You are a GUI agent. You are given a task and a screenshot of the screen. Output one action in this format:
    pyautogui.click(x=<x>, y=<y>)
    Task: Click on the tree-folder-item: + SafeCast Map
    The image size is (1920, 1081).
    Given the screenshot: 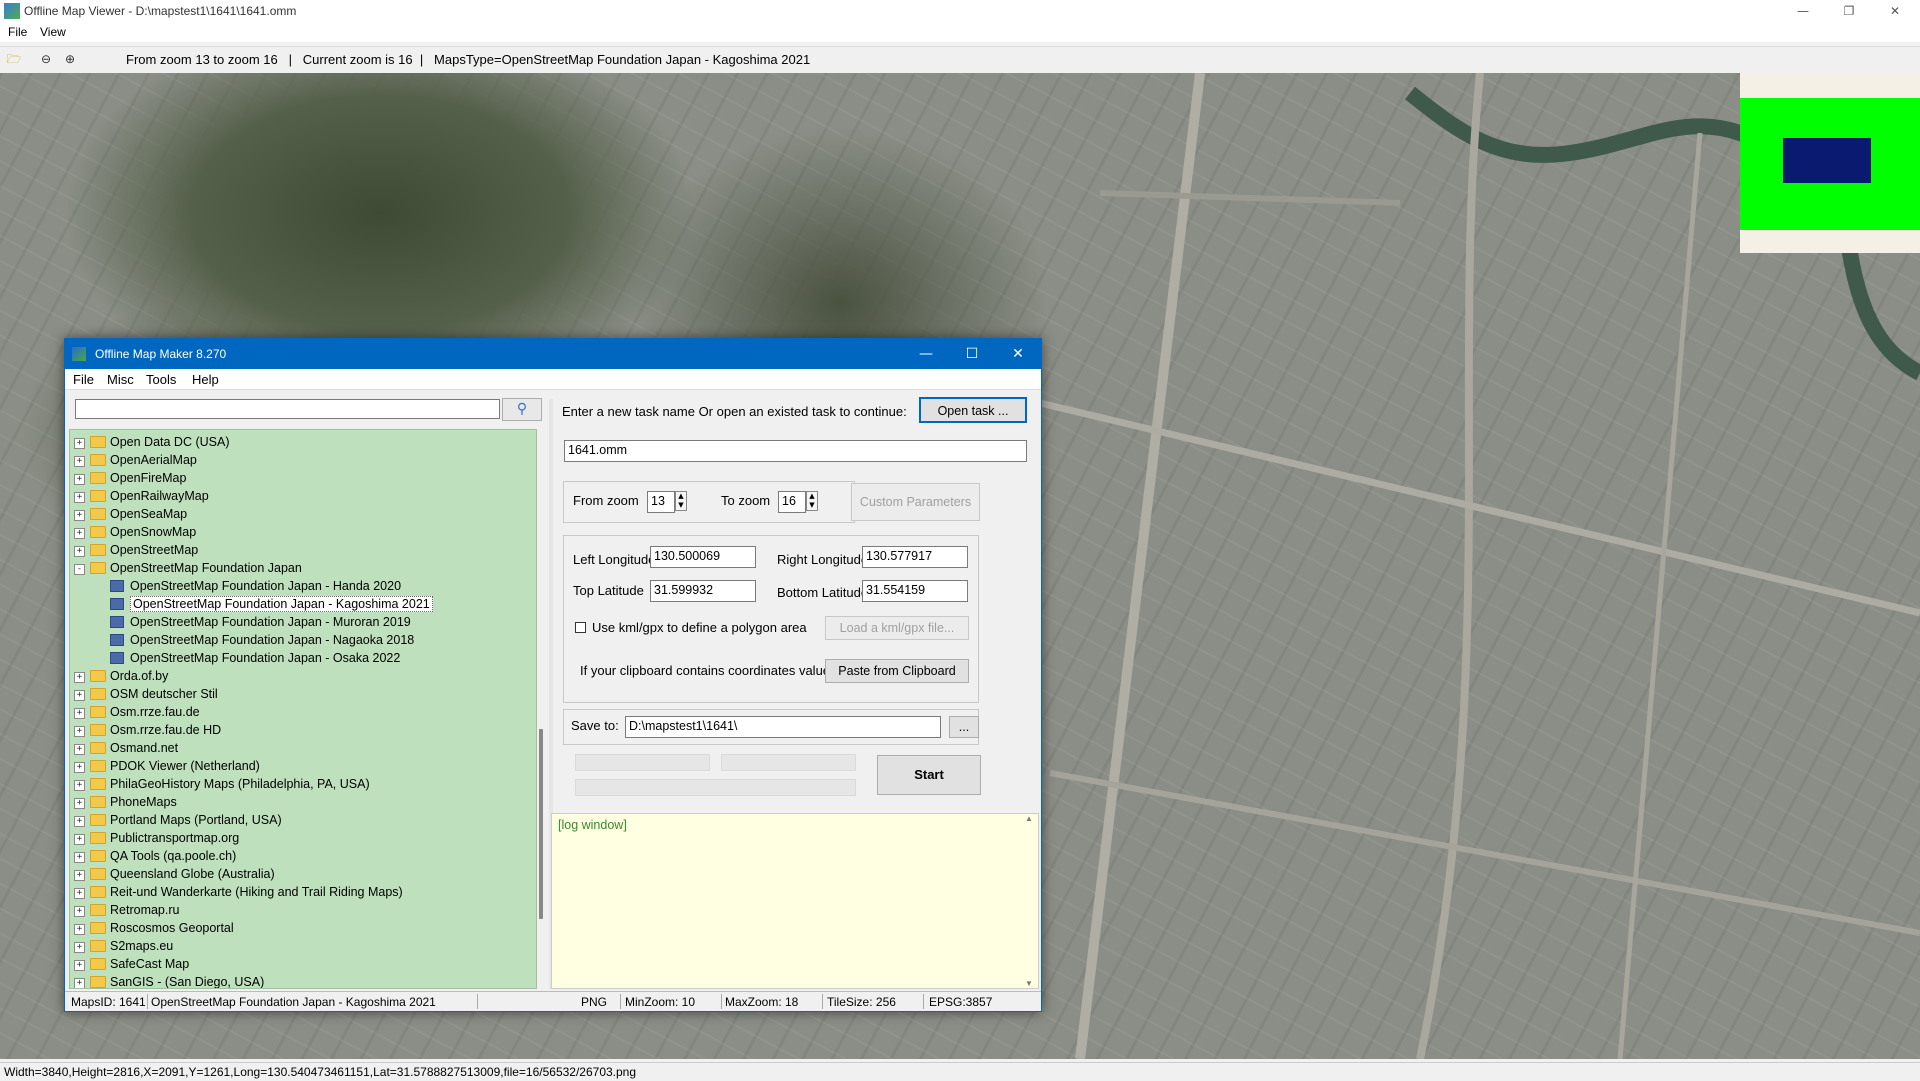 What is the action you would take?
    pyautogui.click(x=303, y=965)
    